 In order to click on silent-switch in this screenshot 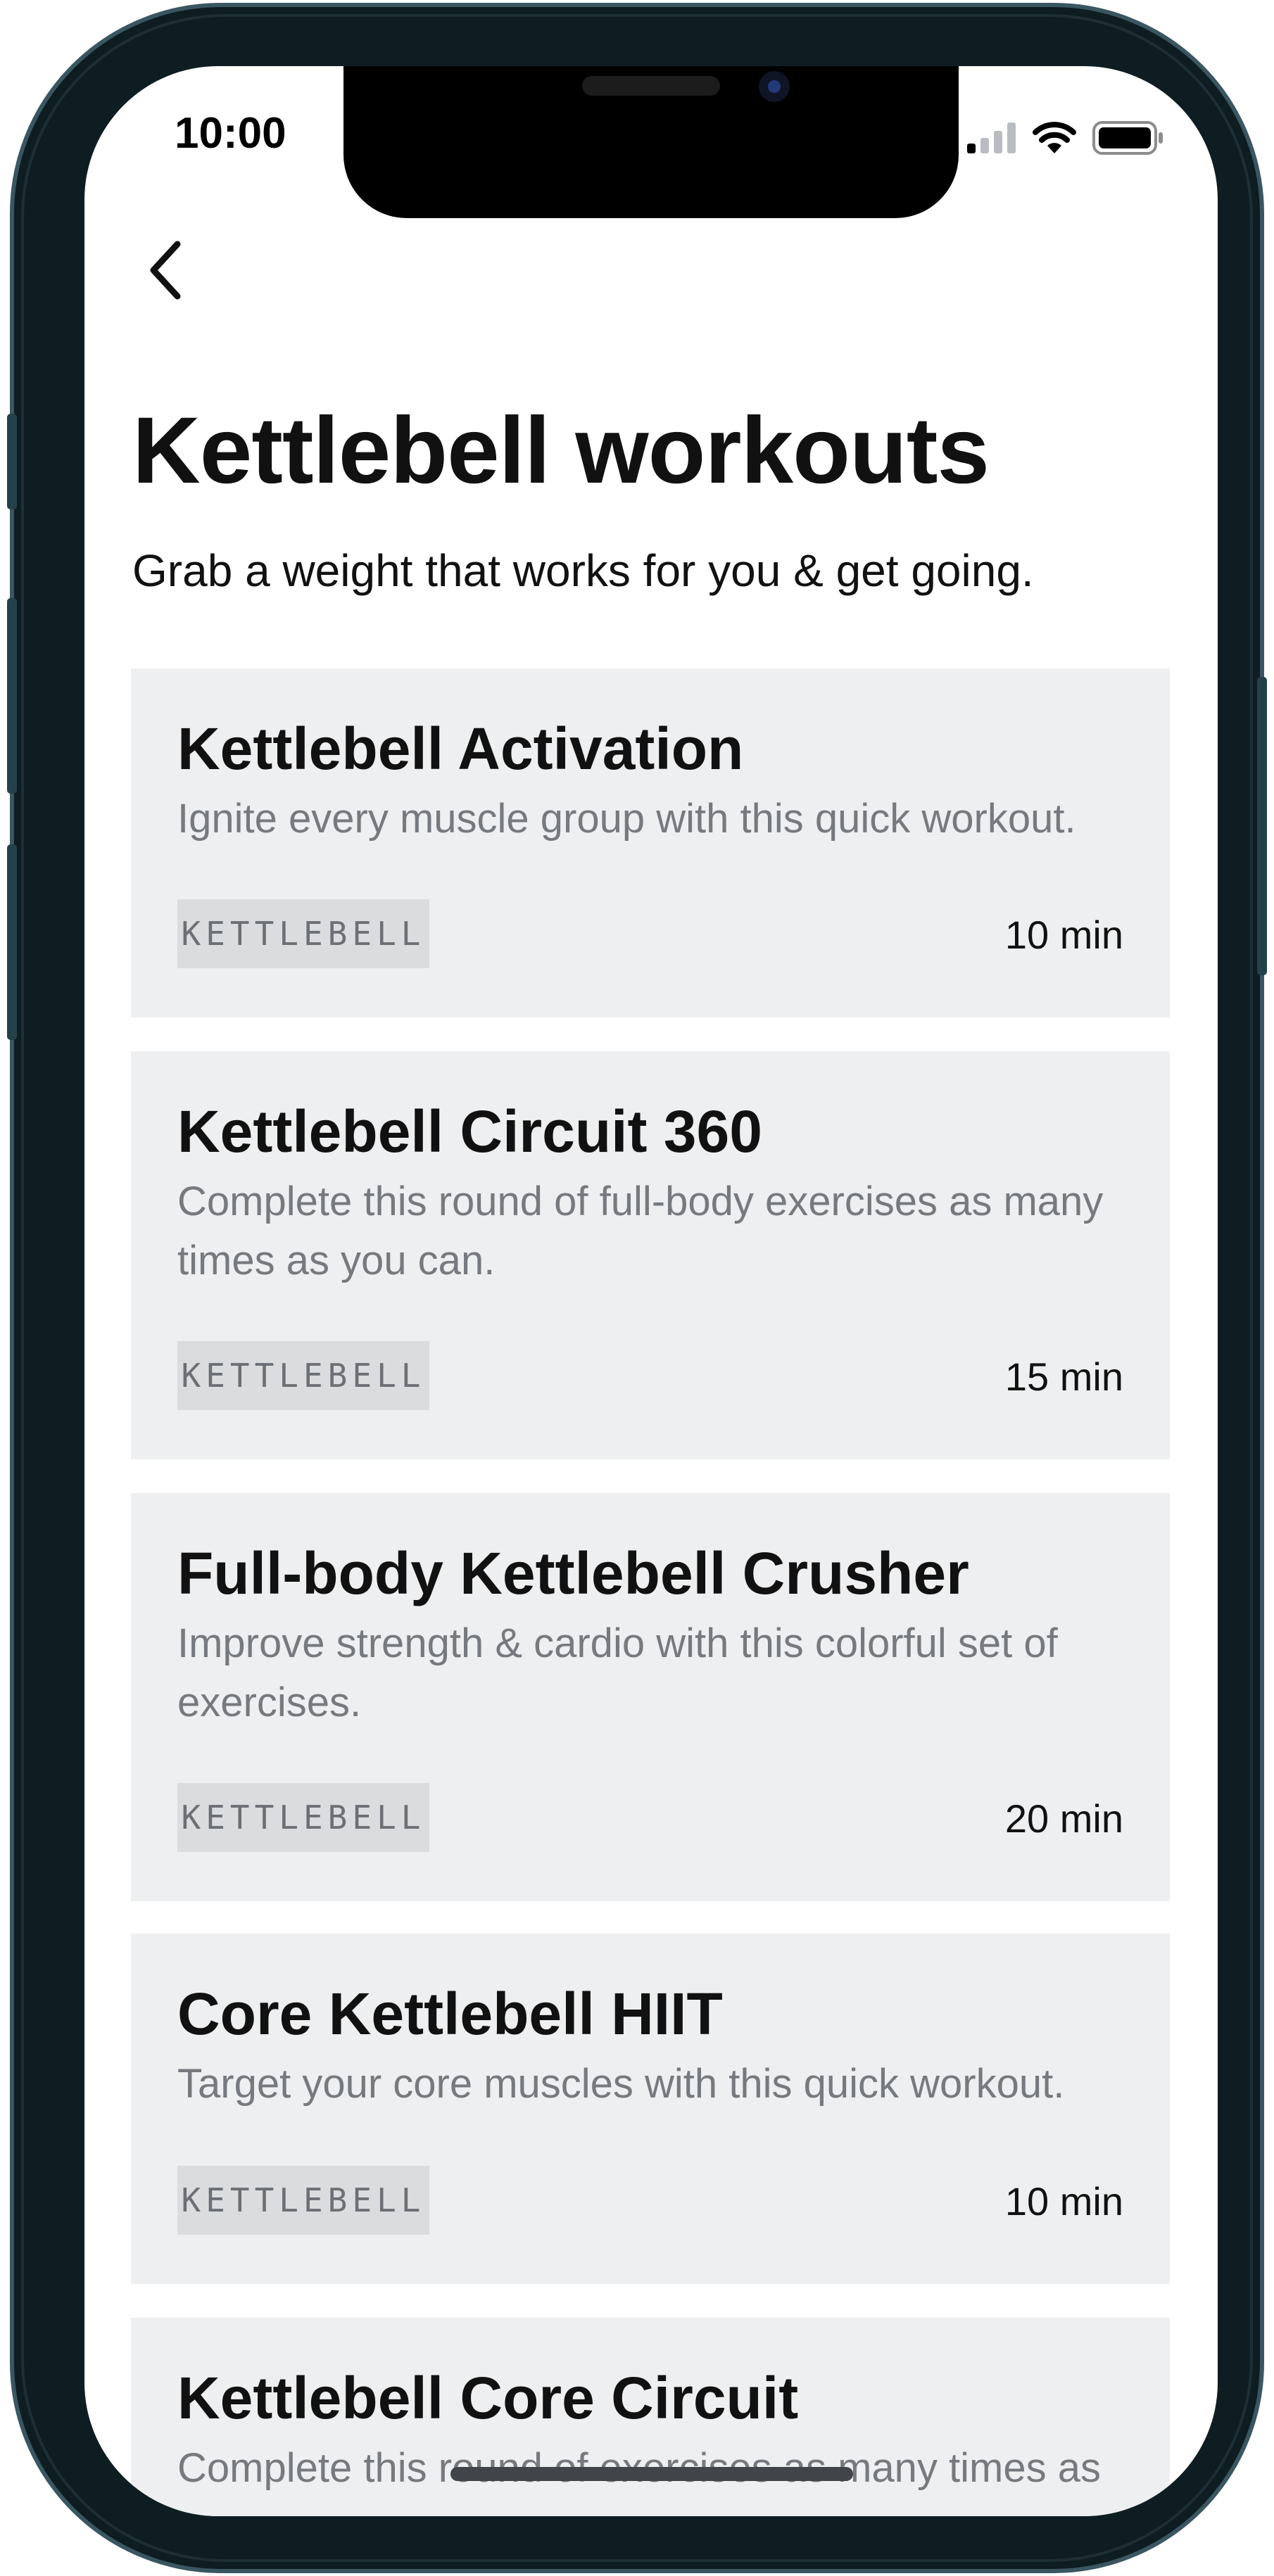, I will do `click(12, 461)`.